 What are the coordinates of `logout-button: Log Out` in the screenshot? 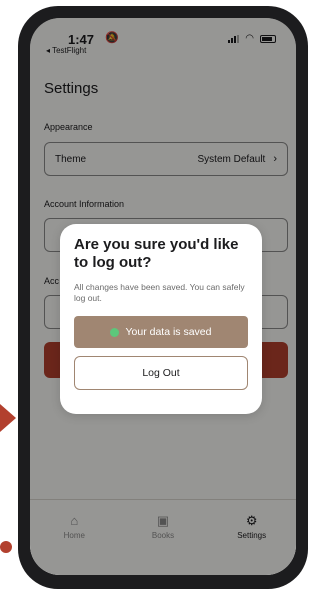 It's located at (161, 373).